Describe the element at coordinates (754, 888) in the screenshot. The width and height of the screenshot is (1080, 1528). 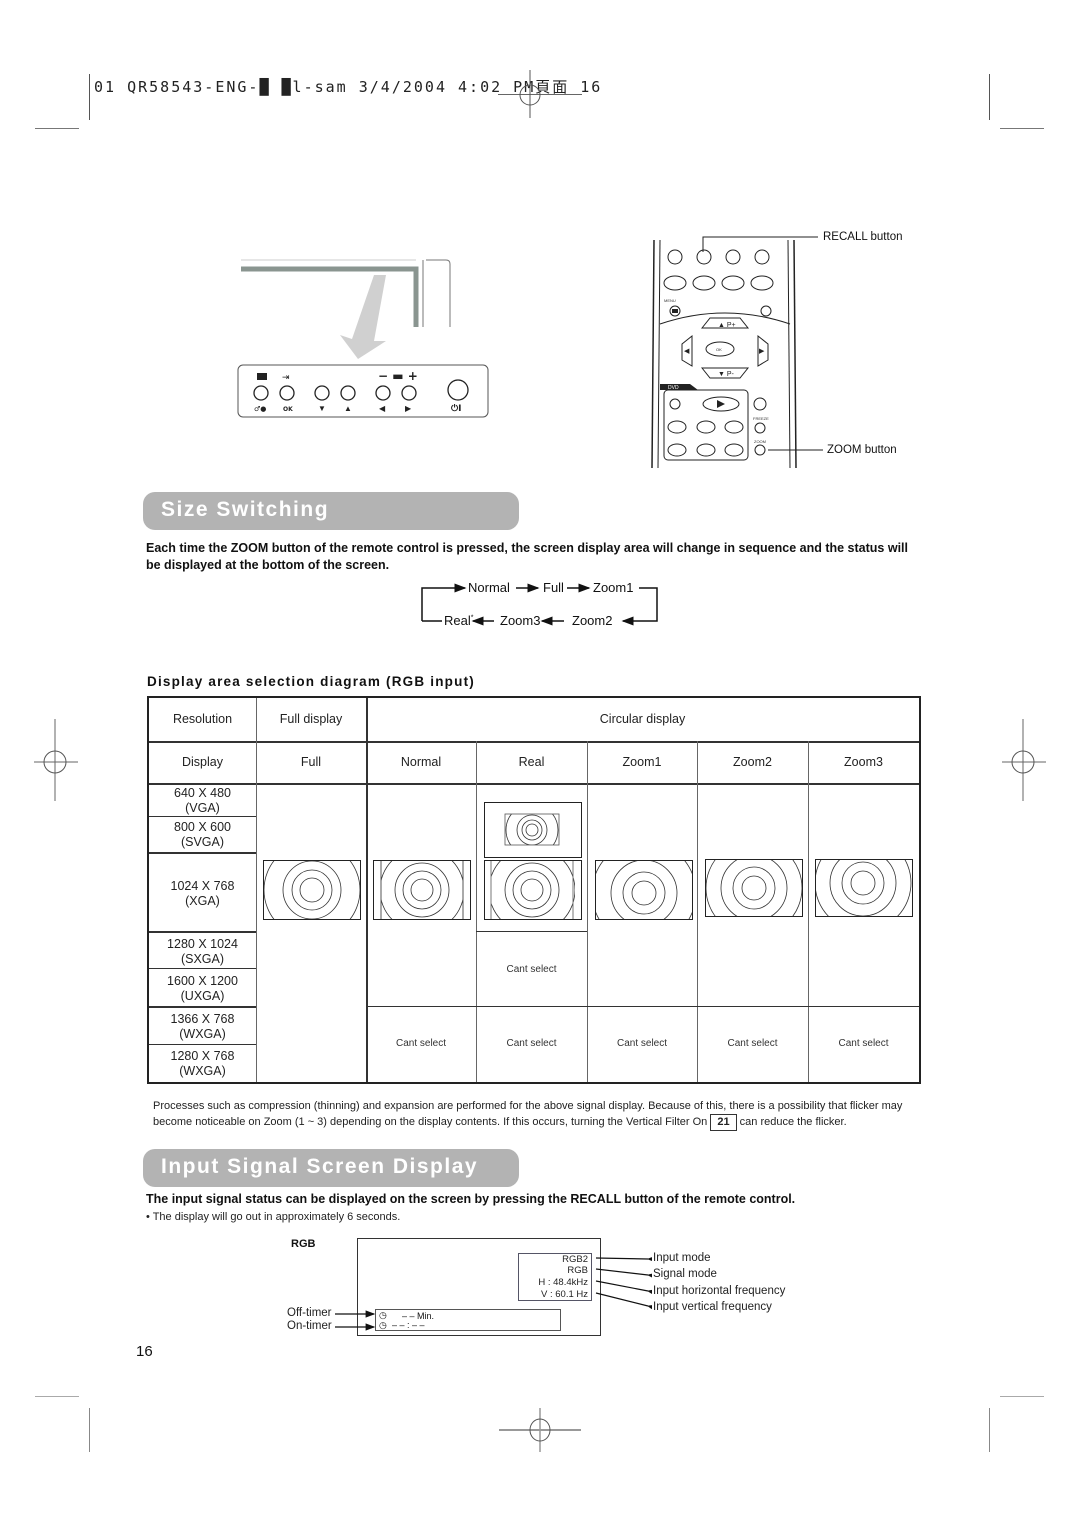
I see `screen-diagram-zoom2` at that location.